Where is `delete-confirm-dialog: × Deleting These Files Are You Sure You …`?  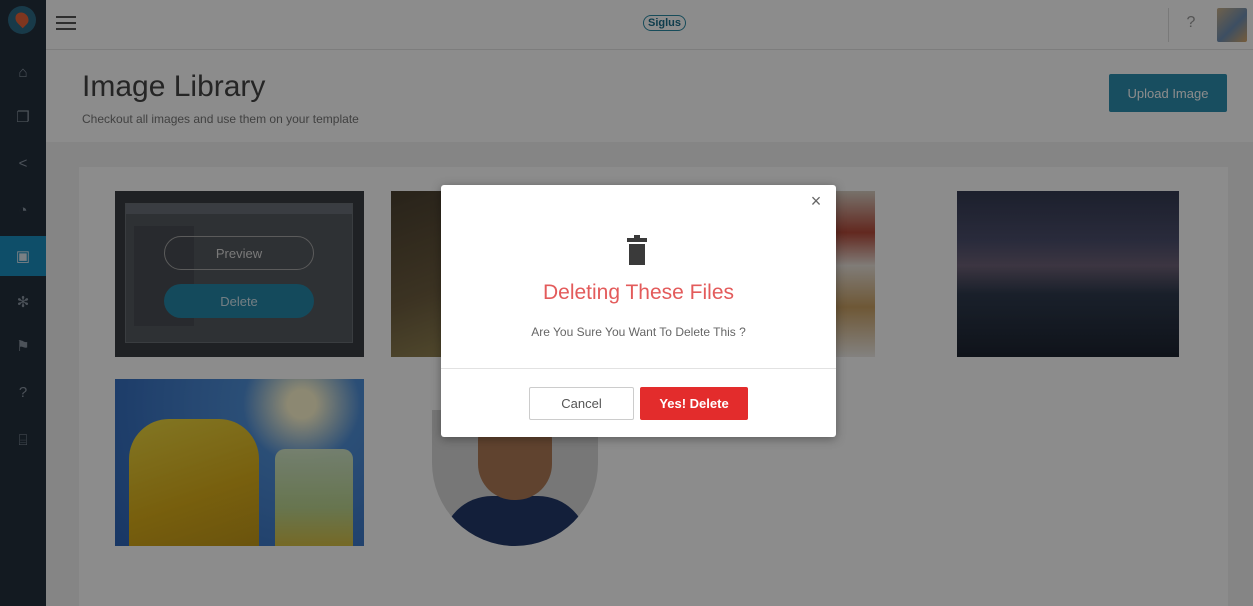
delete-confirm-dialog: × Deleting These Files Are You Sure You … is located at coordinates (638, 311).